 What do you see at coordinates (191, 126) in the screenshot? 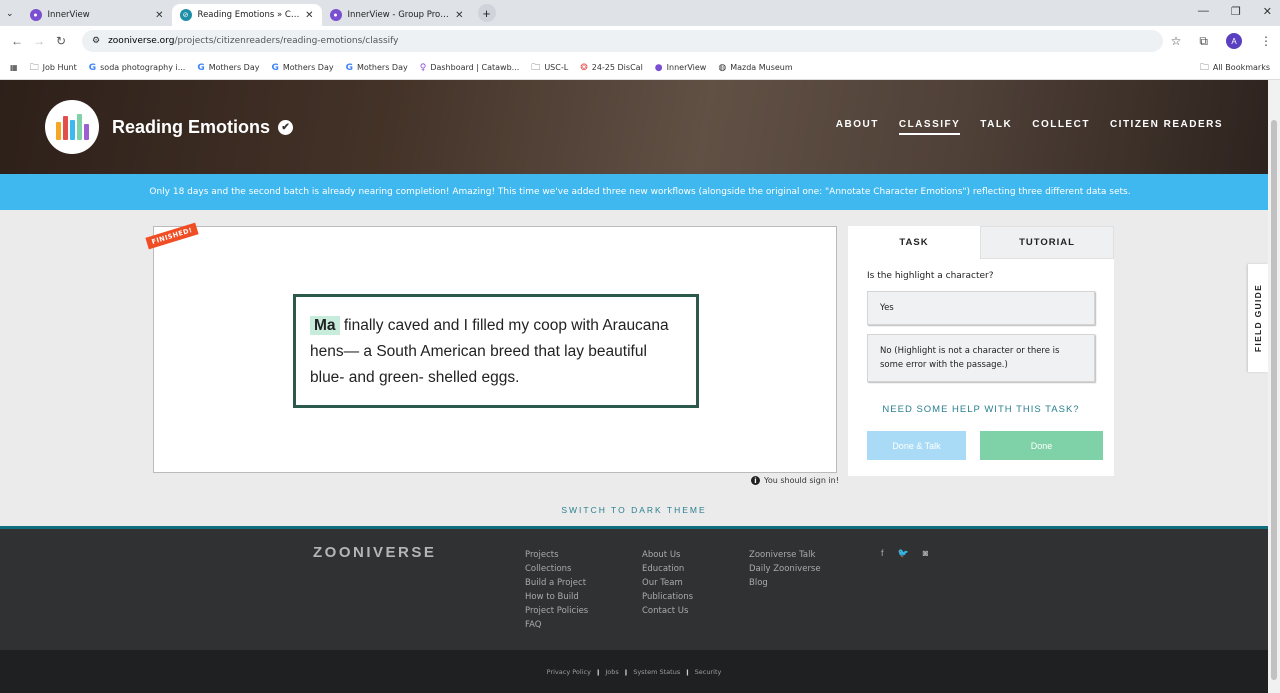
I see `project-title-text: Reading Emotions` at bounding box center [191, 126].